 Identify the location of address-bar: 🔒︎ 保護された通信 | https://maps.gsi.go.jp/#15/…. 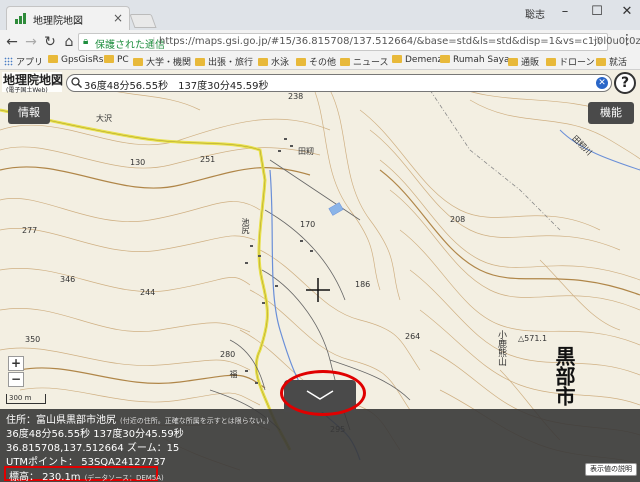
(359, 42).